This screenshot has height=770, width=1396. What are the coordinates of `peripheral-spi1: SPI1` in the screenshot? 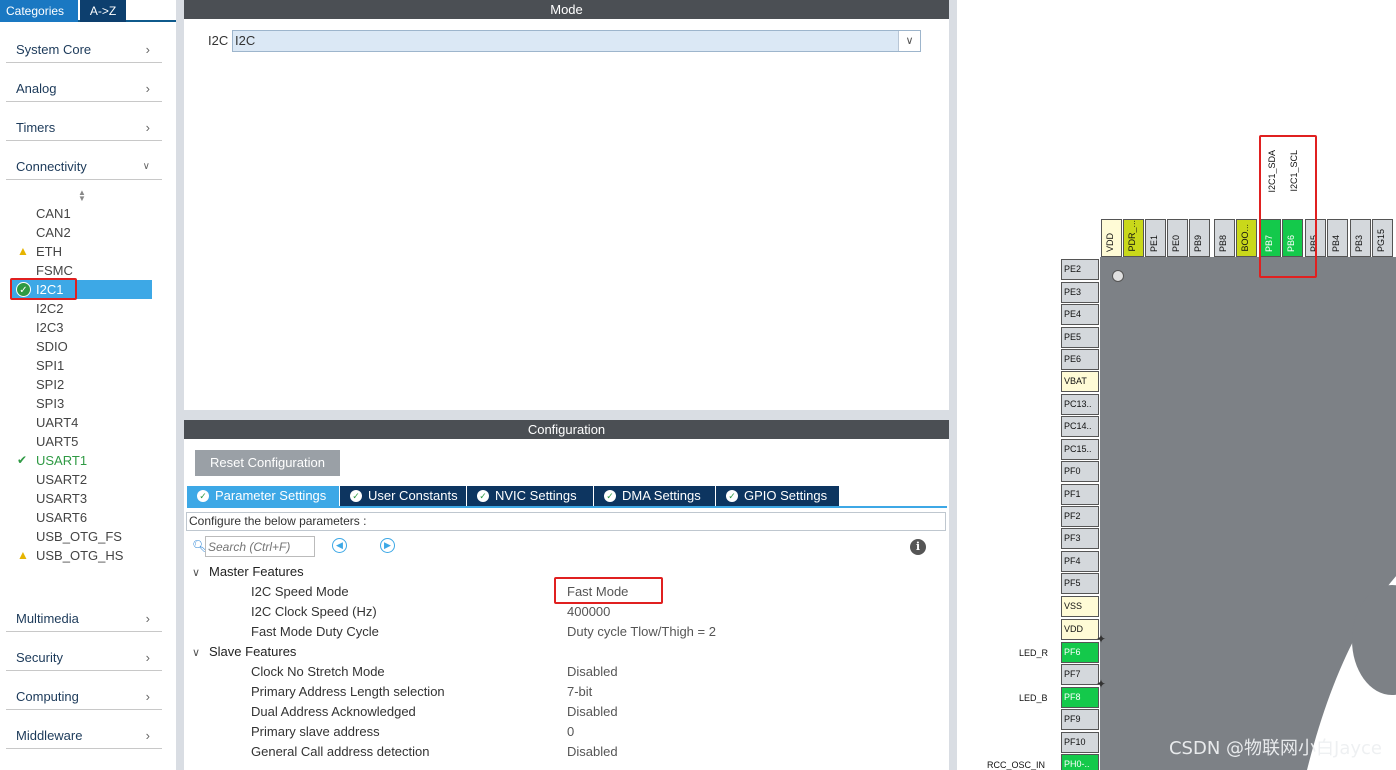 It's located at (50, 365).